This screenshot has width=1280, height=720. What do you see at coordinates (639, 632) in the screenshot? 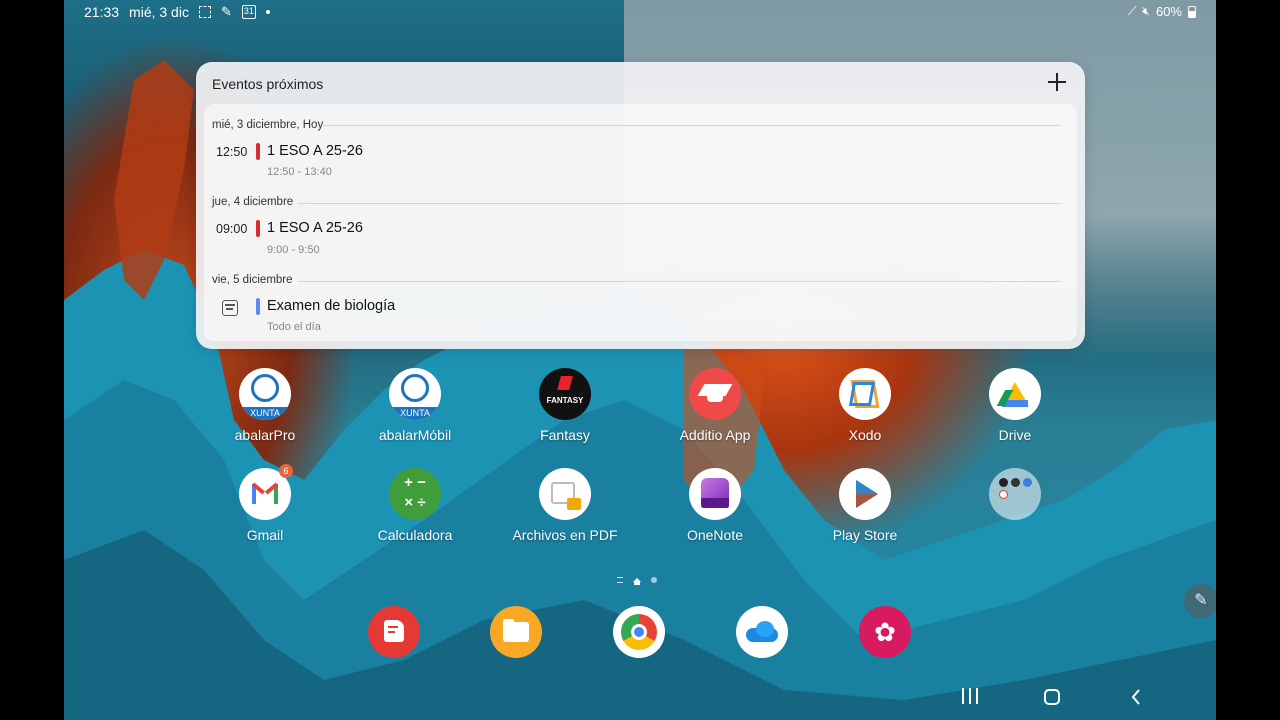
I see `chrome-icon` at bounding box center [639, 632].